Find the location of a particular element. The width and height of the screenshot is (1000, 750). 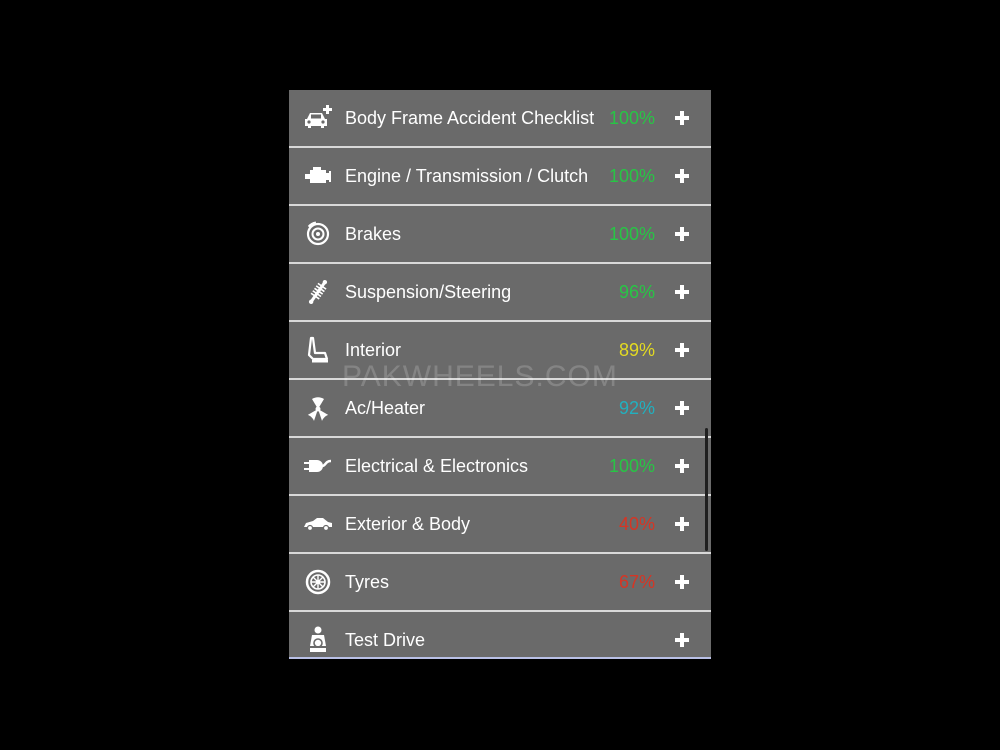

checklist-row-body-frame: Body Frame Accident Checklist 100% is located at coordinates (500, 119).